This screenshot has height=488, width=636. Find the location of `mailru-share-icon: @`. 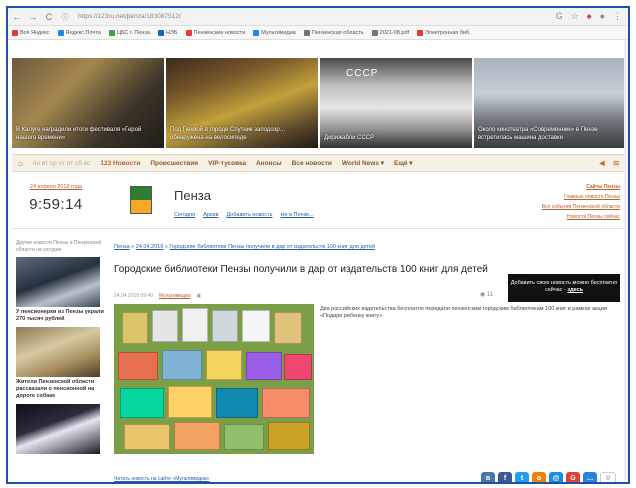

mailru-share-icon: @ is located at coordinates (556, 477).